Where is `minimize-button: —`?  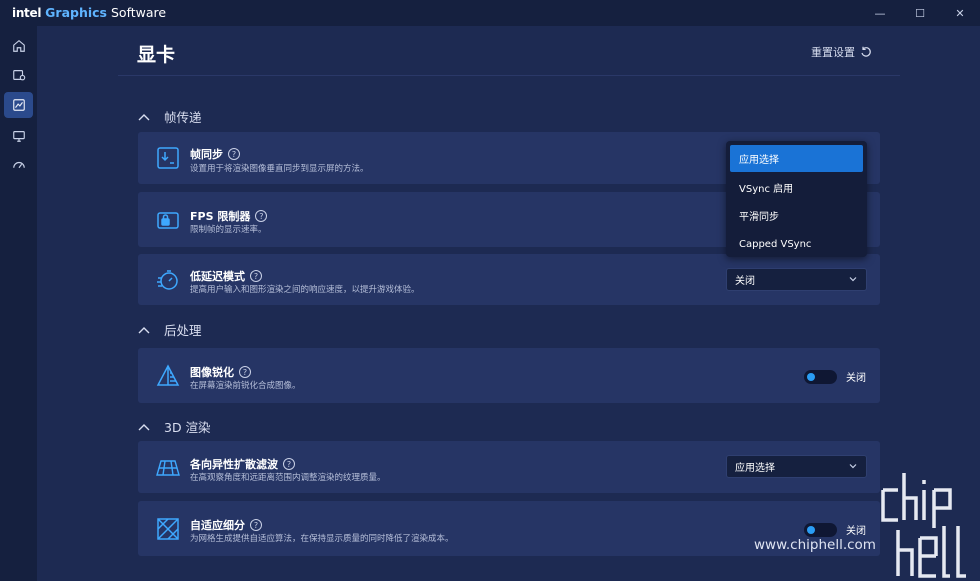
minimize-button: — is located at coordinates (880, 13).